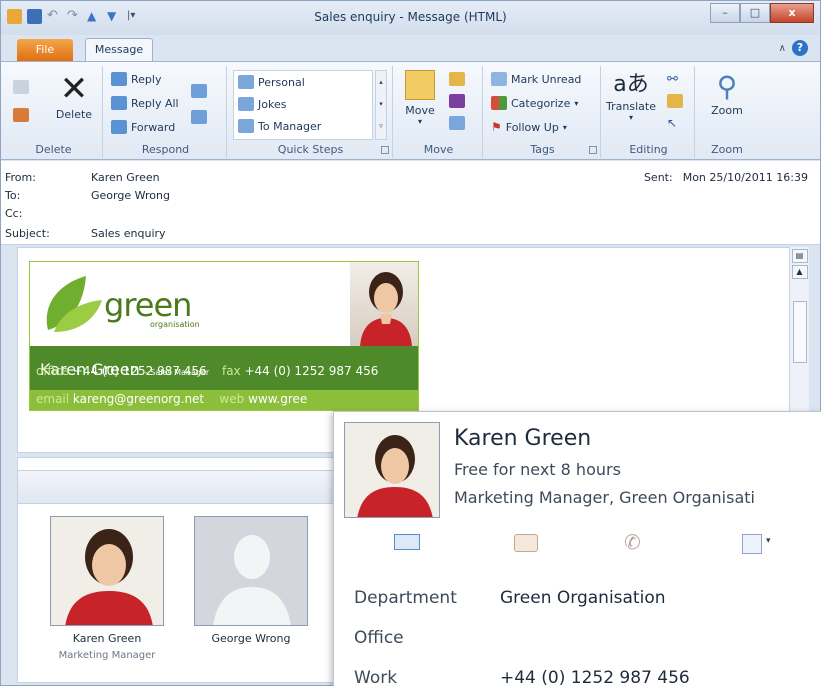 This screenshot has width=821, height=686. I want to click on move-group: Move ▾ Move, so click(439, 112).